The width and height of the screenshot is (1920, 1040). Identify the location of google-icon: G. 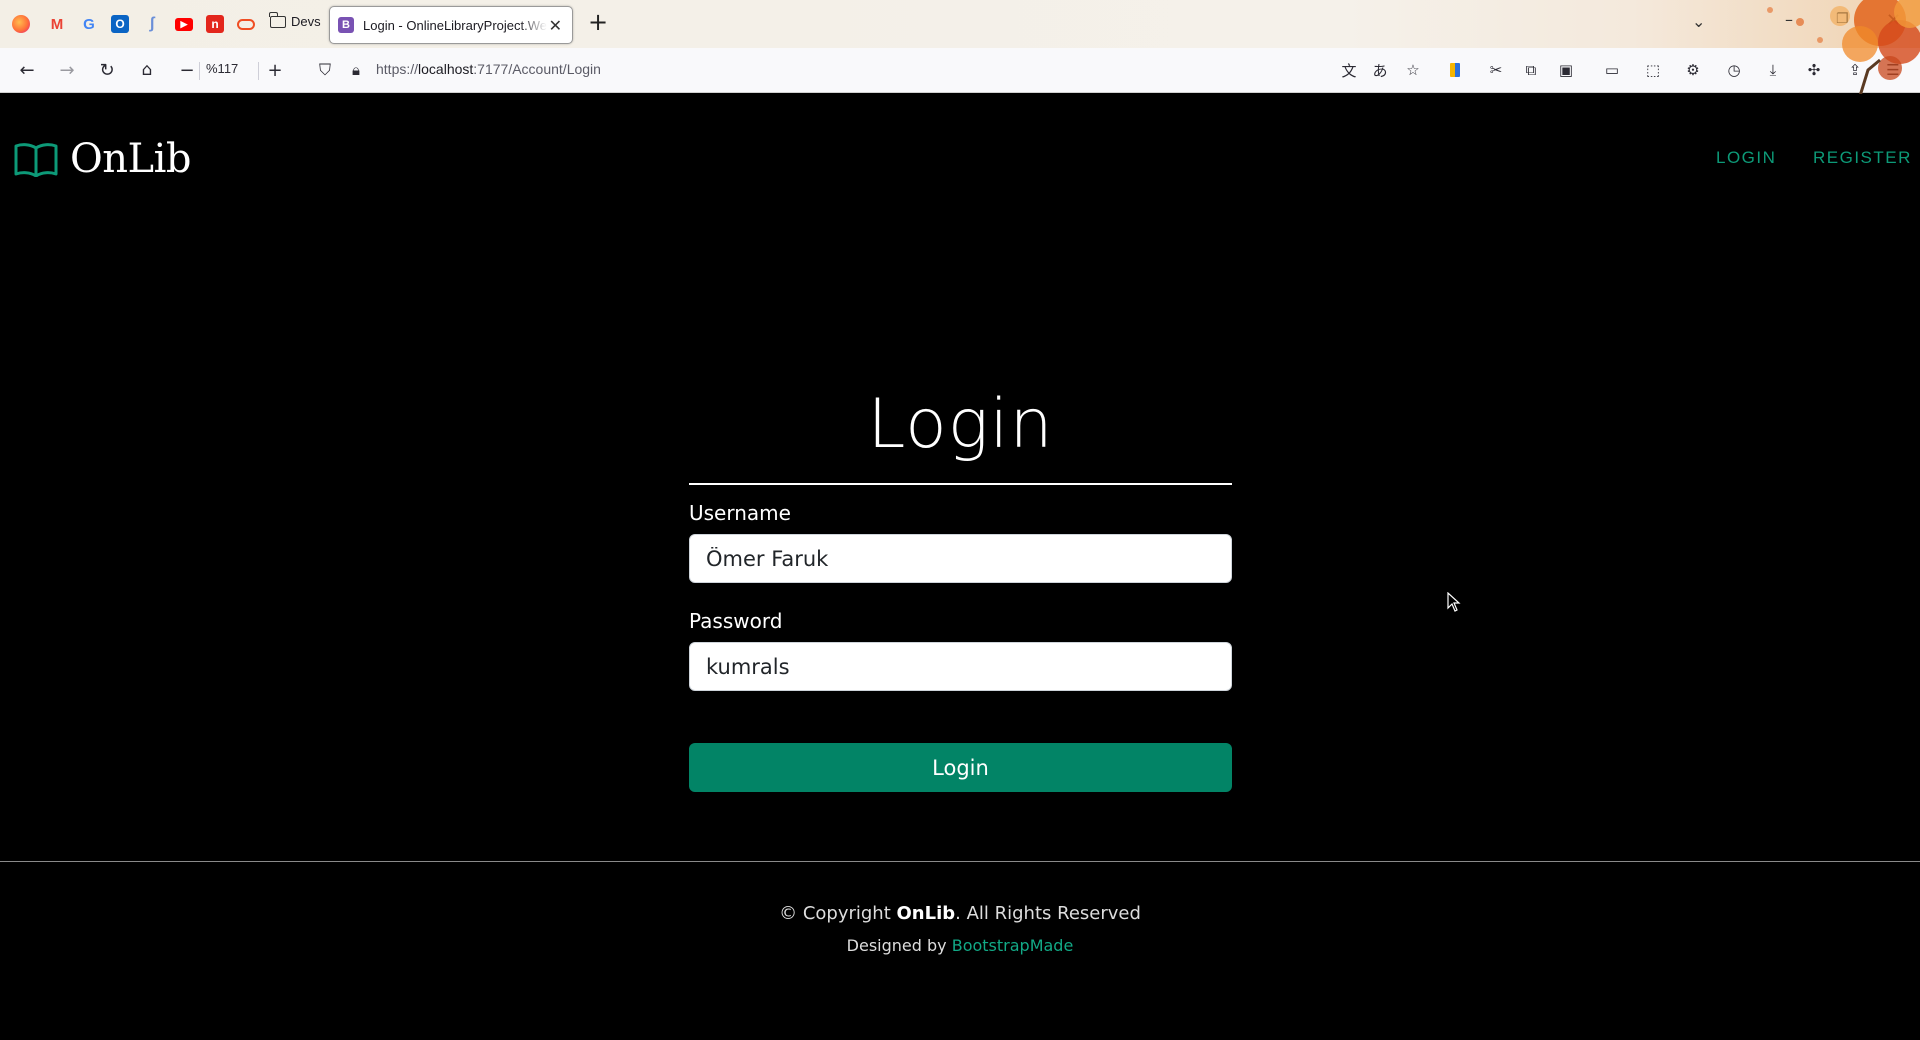
(89, 24).